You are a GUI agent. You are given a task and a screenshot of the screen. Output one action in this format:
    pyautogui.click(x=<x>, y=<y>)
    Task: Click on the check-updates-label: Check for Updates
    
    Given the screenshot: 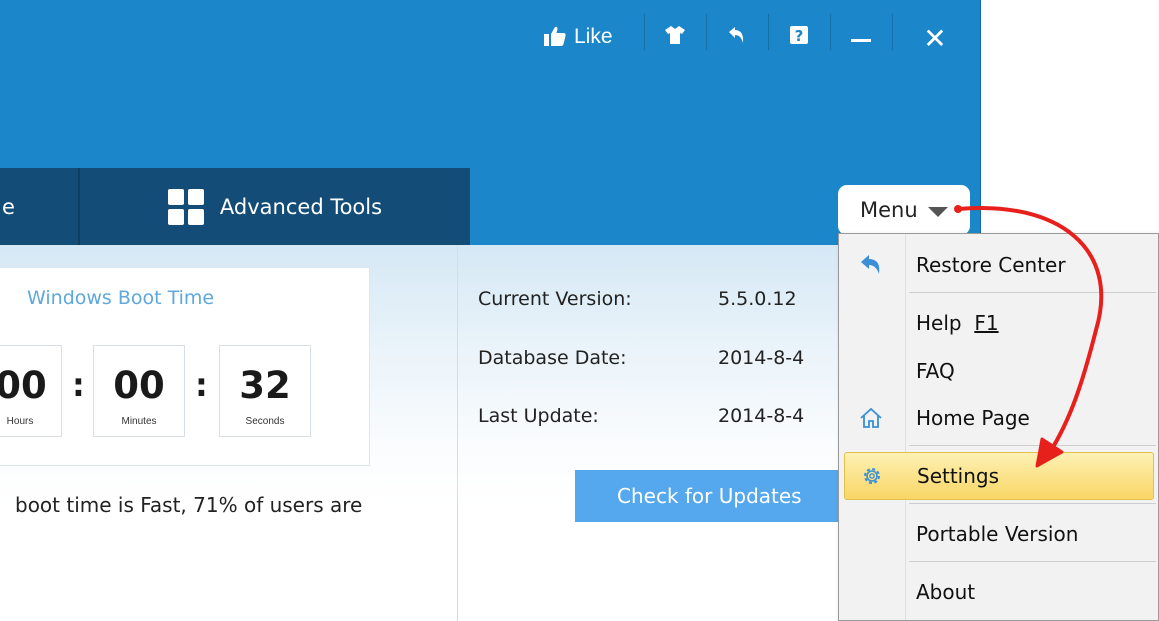 What is the action you would take?
    pyautogui.click(x=709, y=496)
    